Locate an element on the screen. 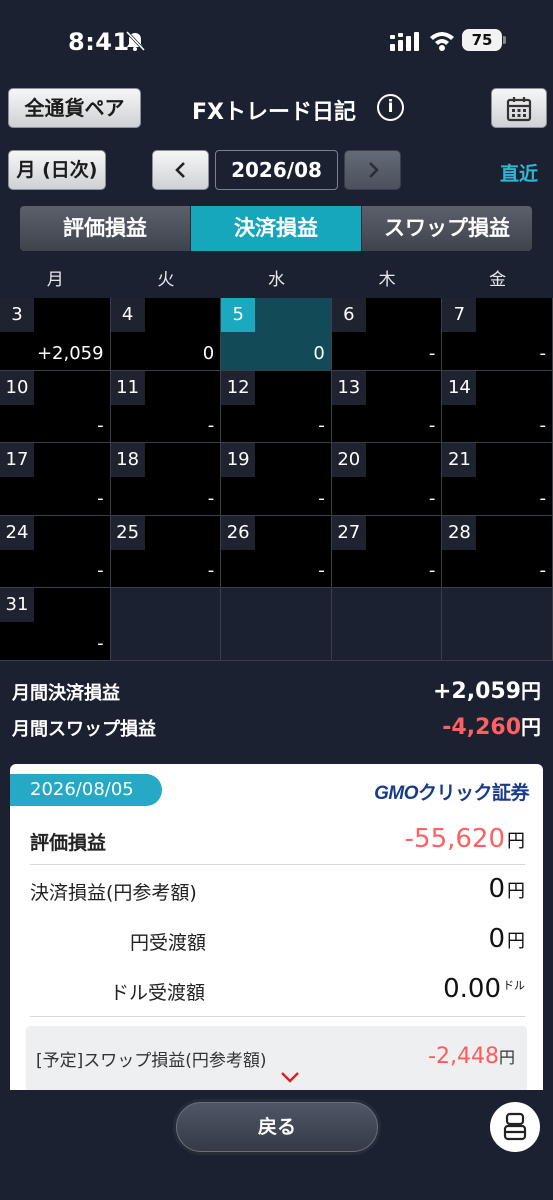  chevron-down-icon is located at coordinates (290, 1077).